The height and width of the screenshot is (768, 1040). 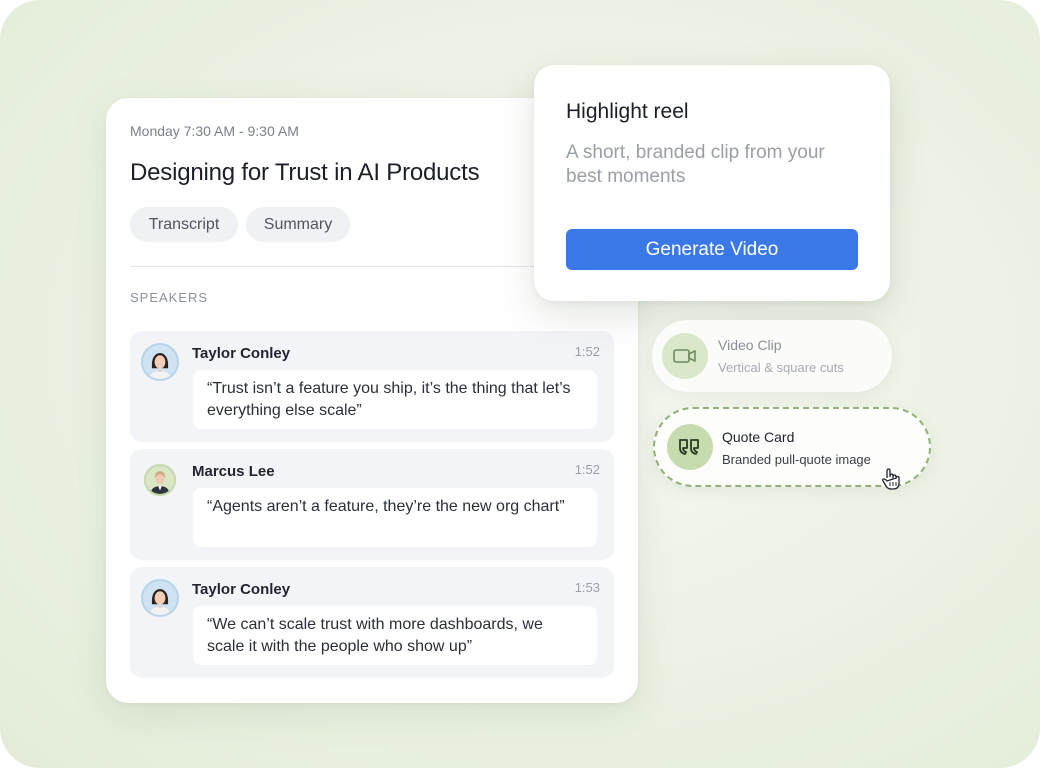 I want to click on option-title: Quote Card, so click(x=758, y=437).